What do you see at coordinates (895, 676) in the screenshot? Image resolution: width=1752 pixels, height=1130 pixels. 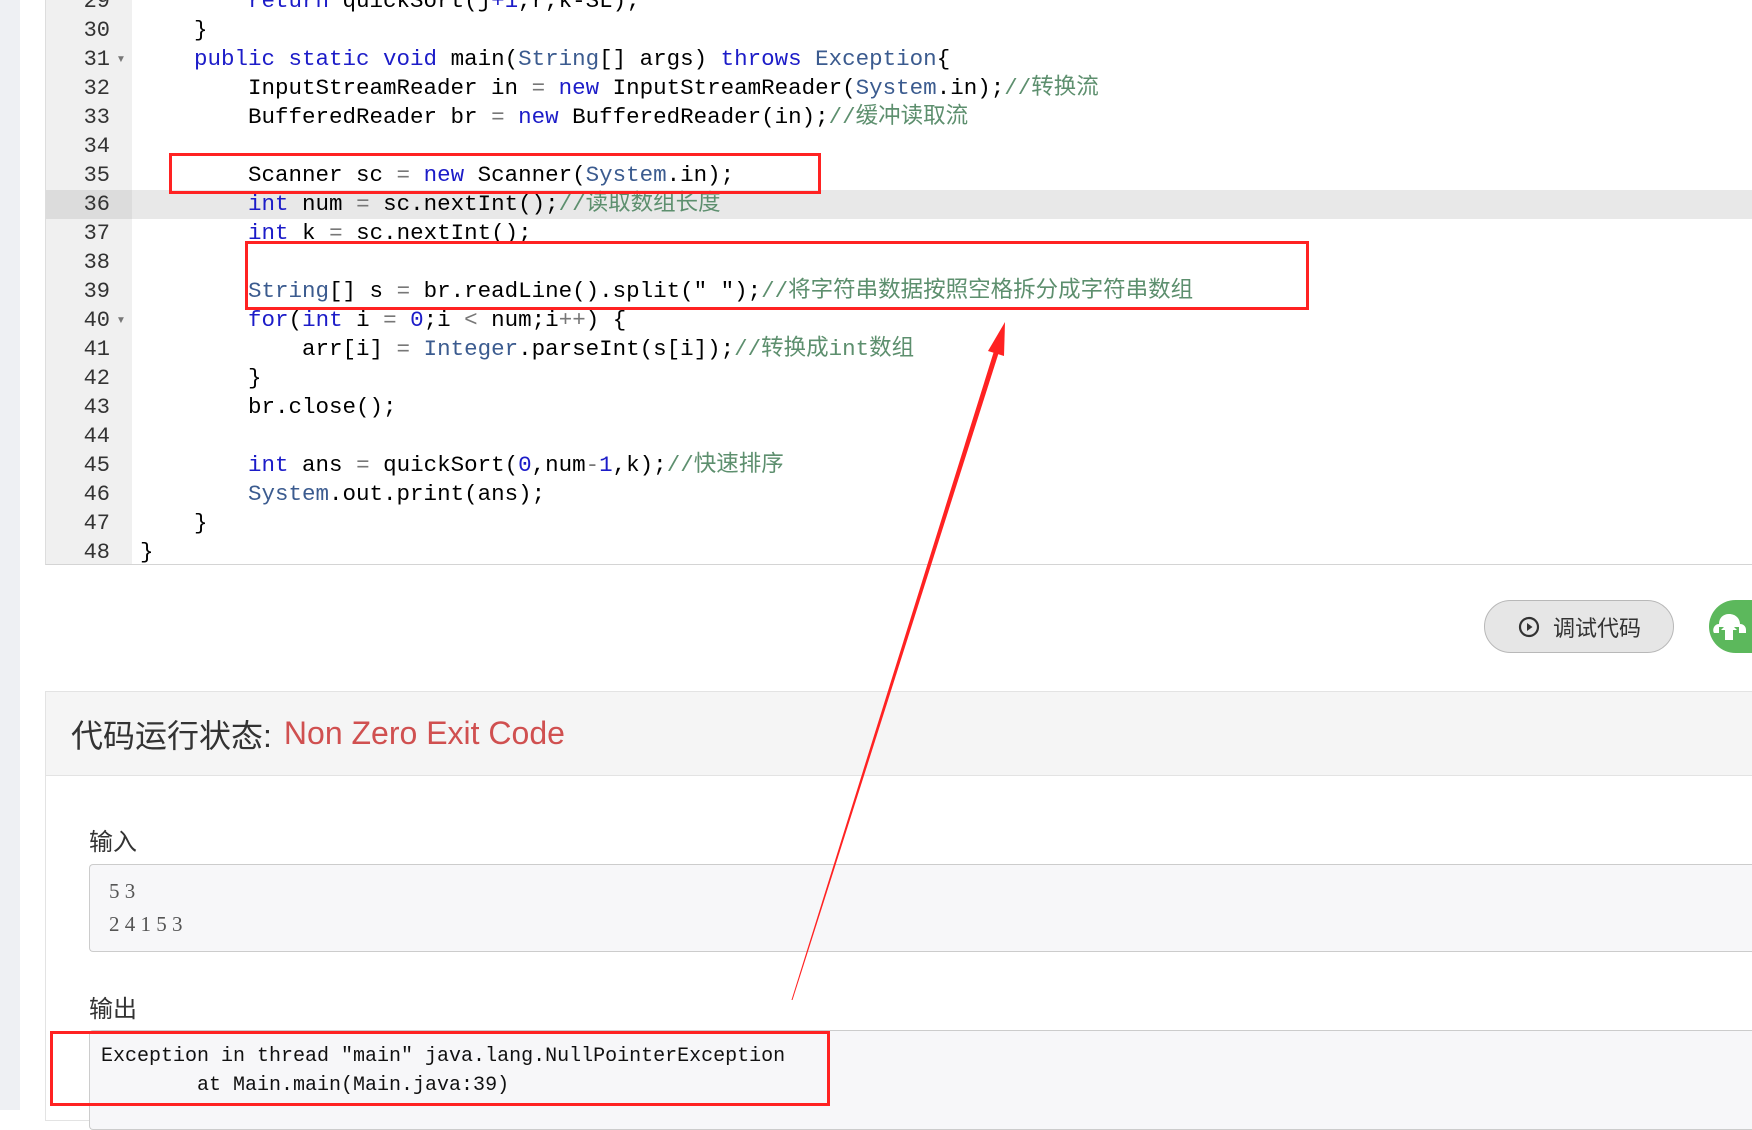 I see `annotation-arrow-shaft` at bounding box center [895, 676].